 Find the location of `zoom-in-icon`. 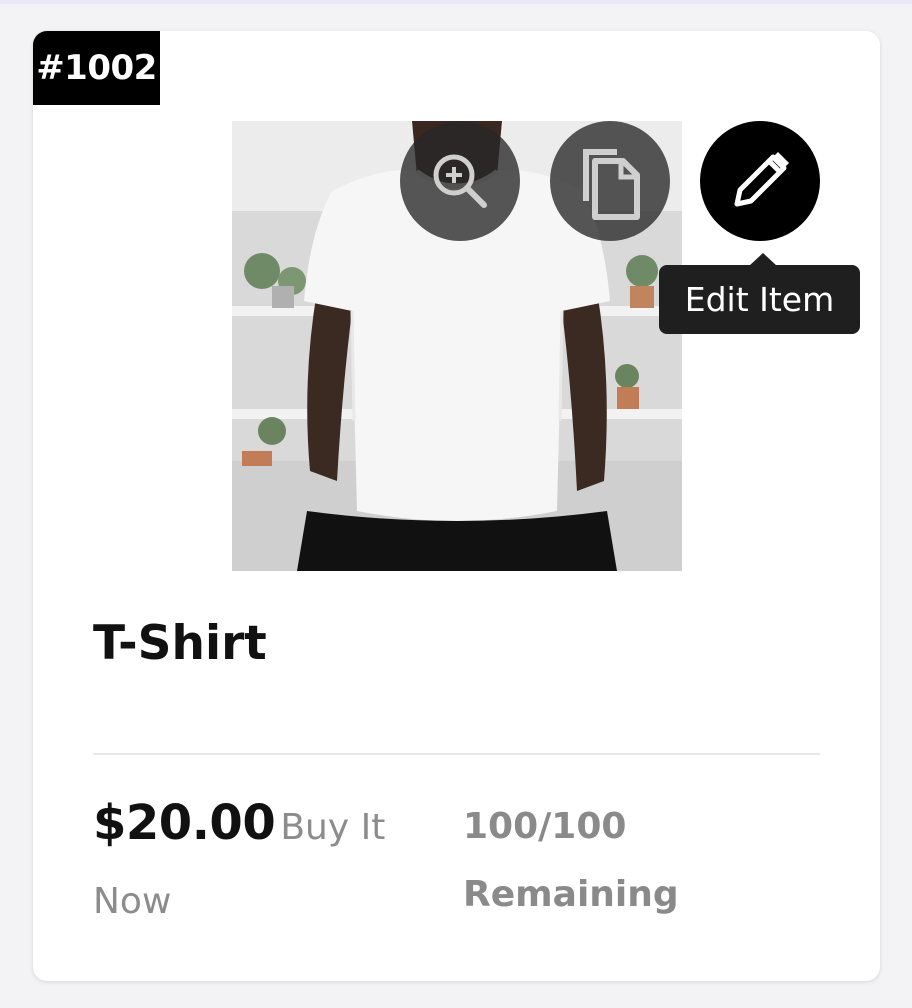

zoom-in-icon is located at coordinates (460, 181).